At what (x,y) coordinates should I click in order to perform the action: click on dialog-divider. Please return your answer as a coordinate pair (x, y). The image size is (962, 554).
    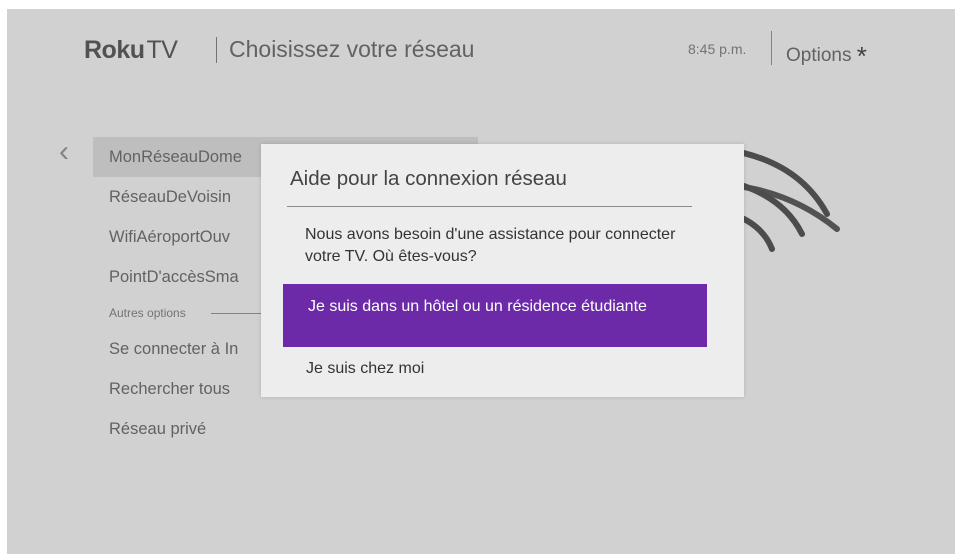
    Looking at the image, I should click on (489, 206).